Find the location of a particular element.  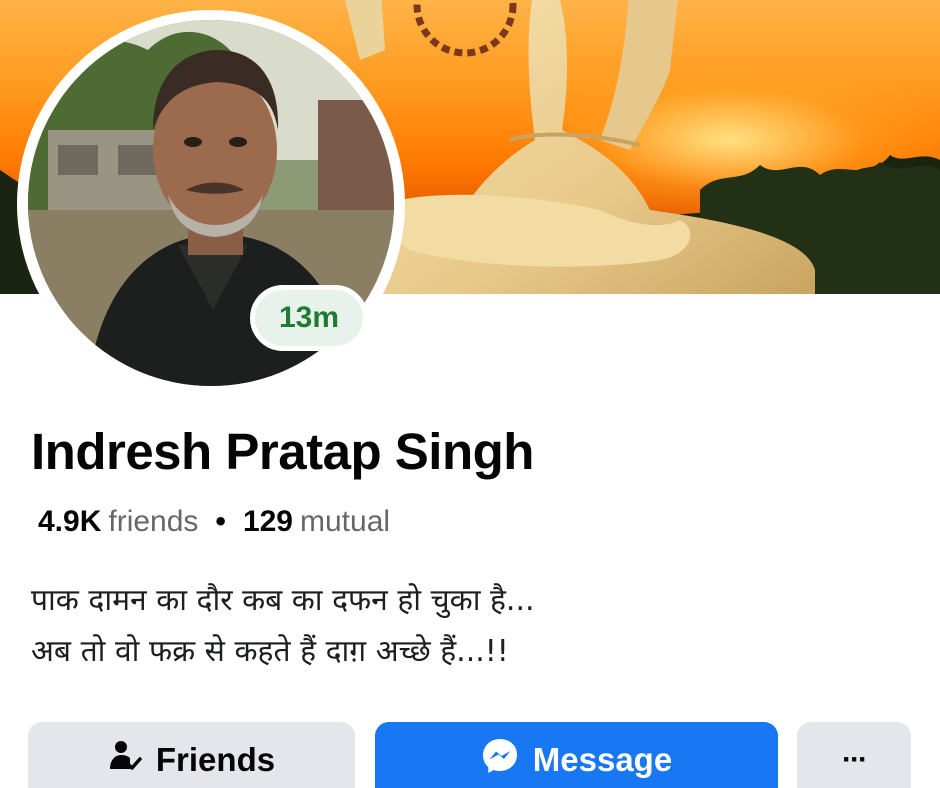

friends-label: friends is located at coordinates (153, 521).